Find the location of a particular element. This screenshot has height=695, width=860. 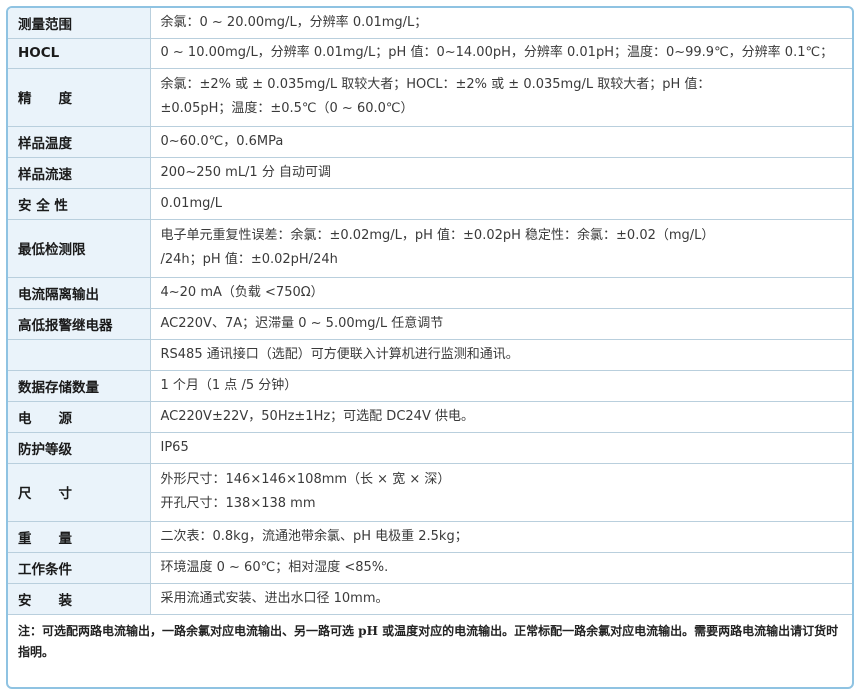

spec-value-line: 0.01mg/L is located at coordinates (191, 203).